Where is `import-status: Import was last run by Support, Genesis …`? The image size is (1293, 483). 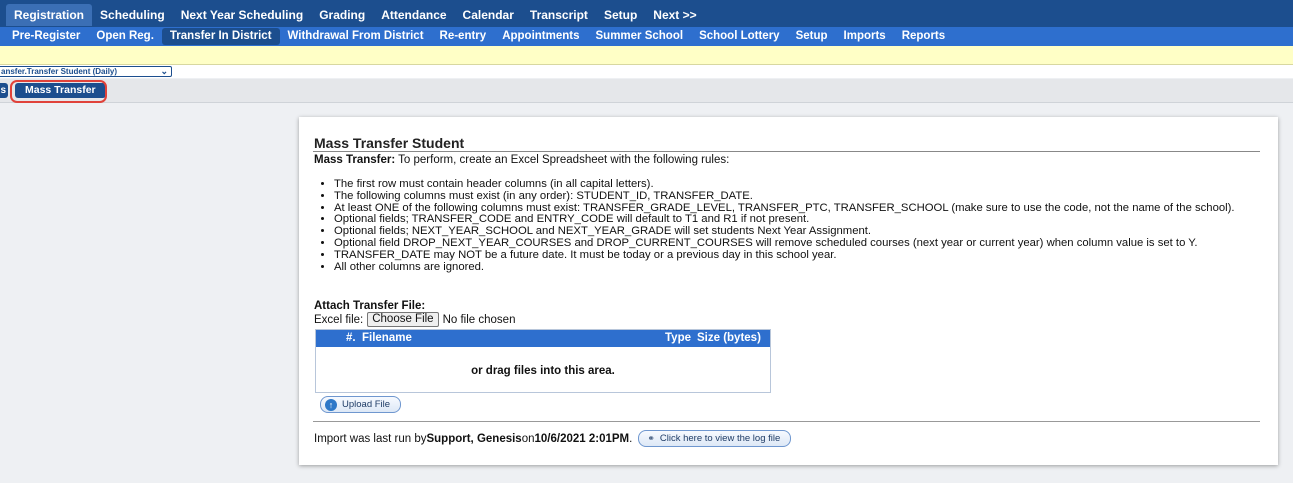
import-status: Import was last run by Support, Genesis … is located at coordinates (553, 438).